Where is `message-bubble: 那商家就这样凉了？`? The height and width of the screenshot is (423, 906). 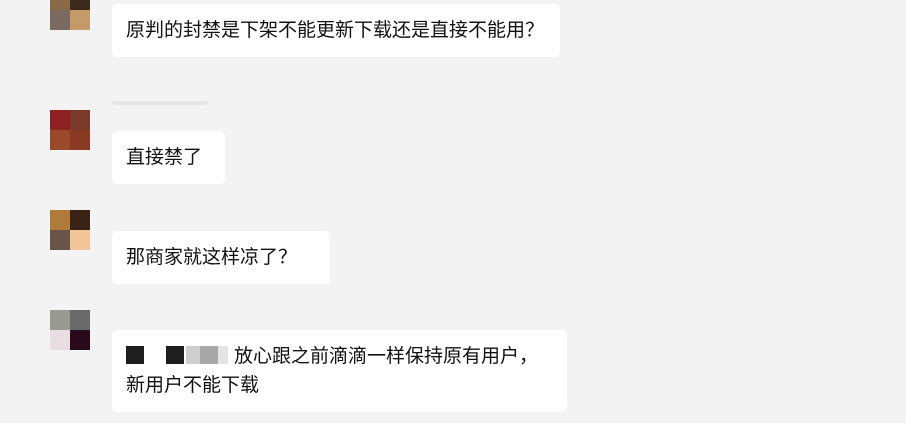 message-bubble: 那商家就这样凉了？ is located at coordinates (221, 257).